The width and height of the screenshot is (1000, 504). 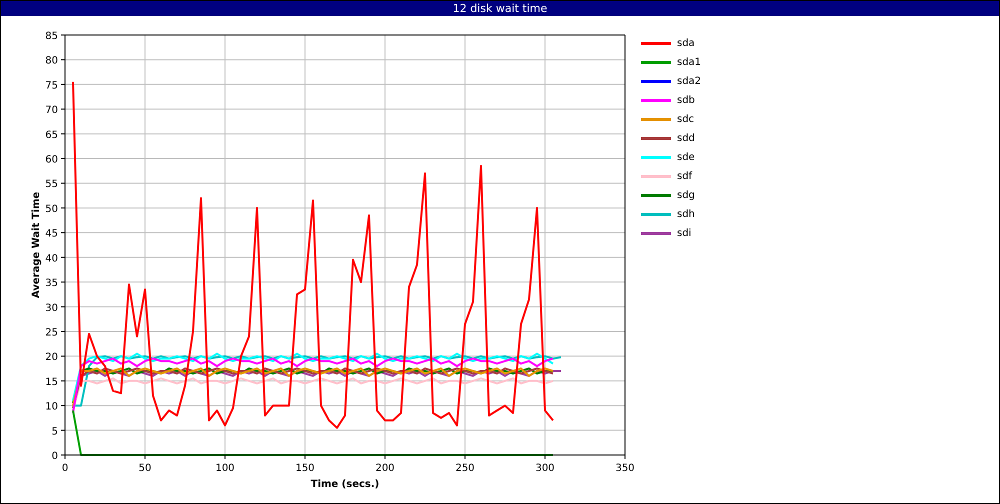 I want to click on y-tick-label: 55, so click(x=51, y=184).